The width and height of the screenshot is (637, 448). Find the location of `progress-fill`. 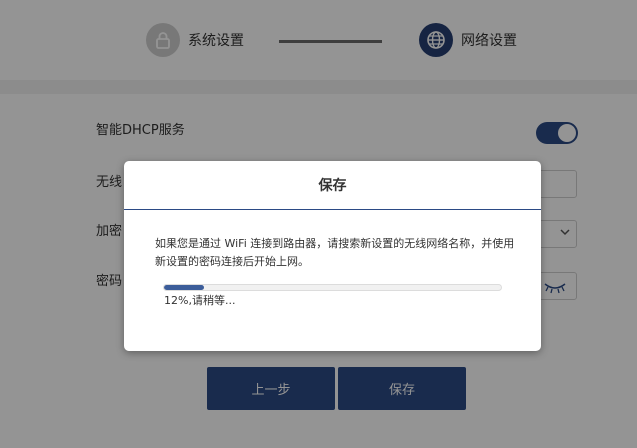

progress-fill is located at coordinates (184, 287).